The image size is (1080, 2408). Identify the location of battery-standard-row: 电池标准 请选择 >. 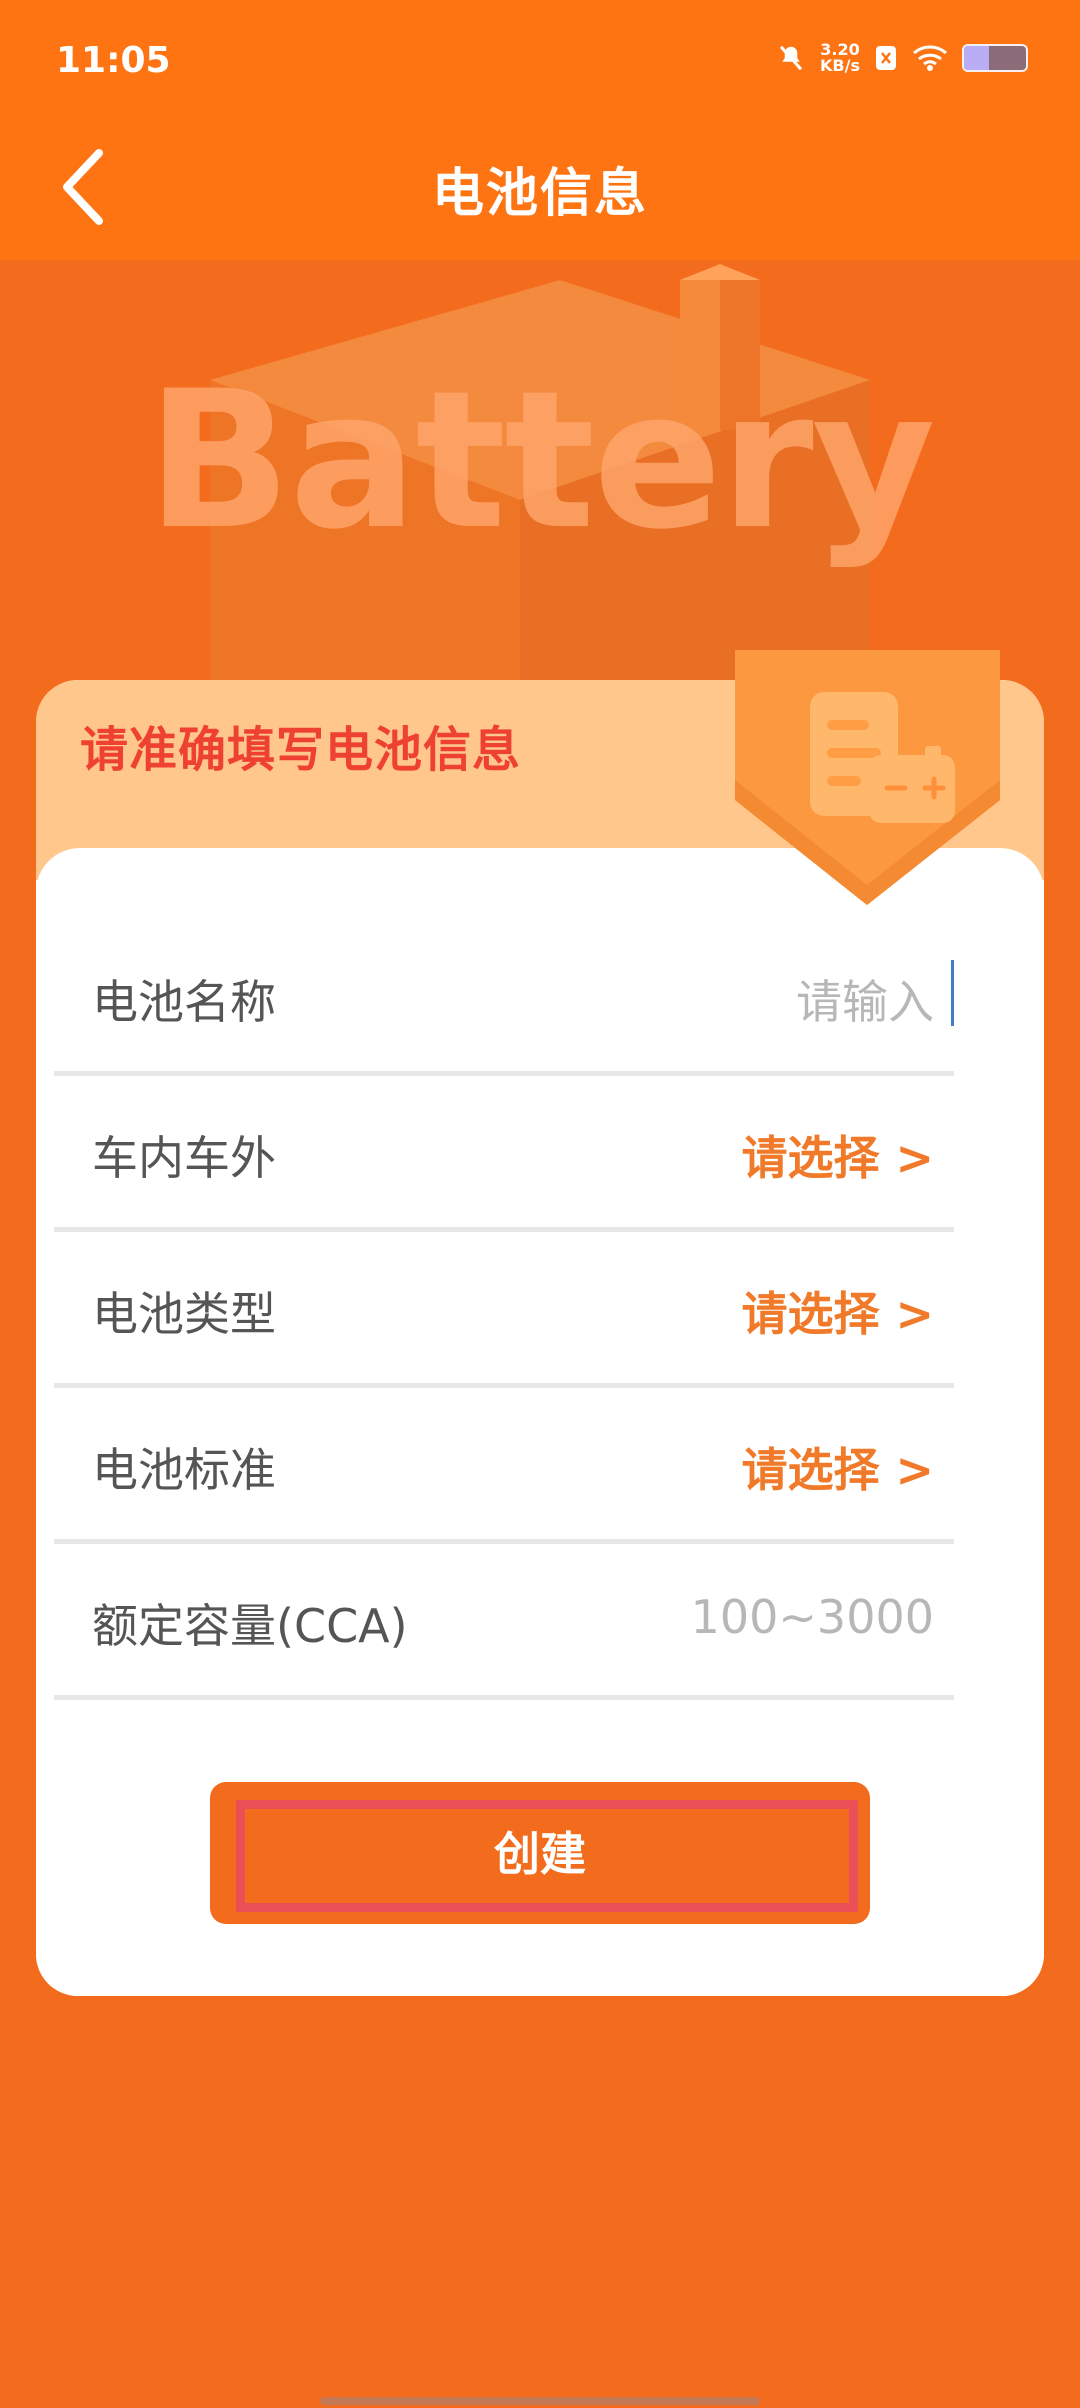
(504, 1466).